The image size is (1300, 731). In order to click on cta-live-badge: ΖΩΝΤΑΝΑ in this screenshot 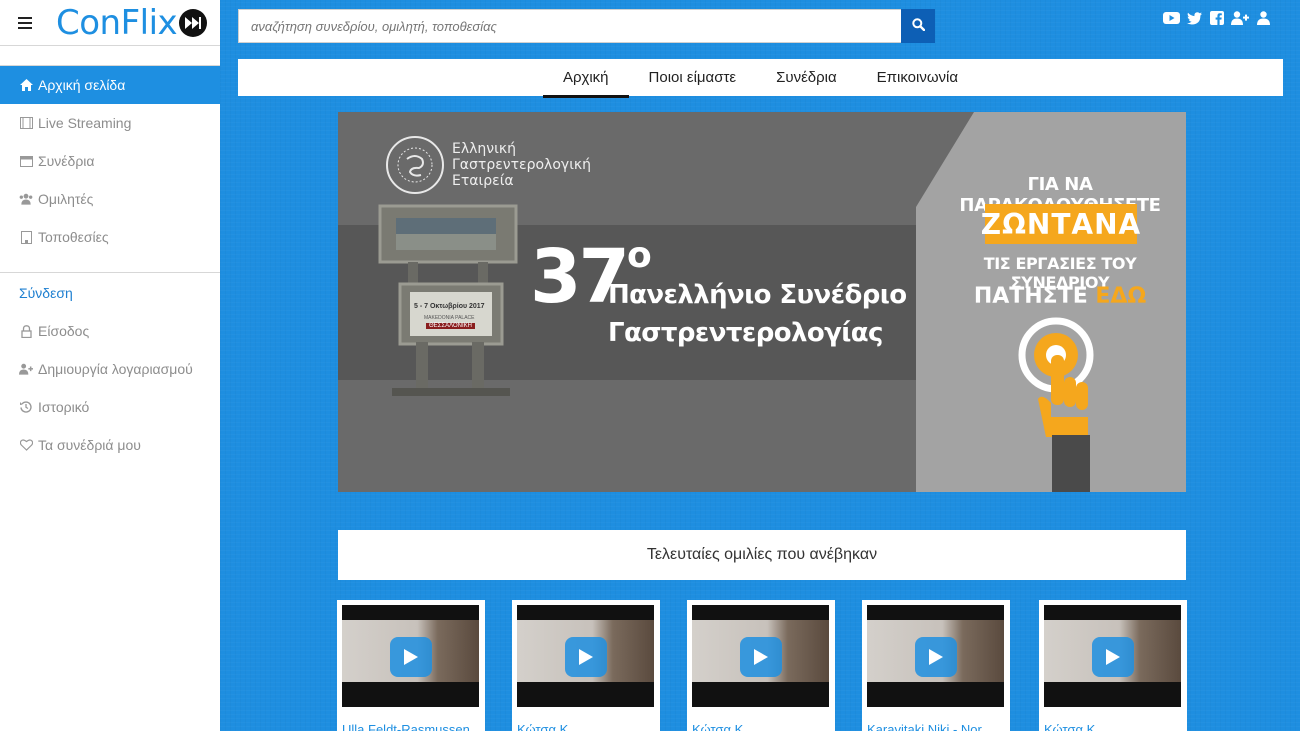, I will do `click(1060, 224)`.